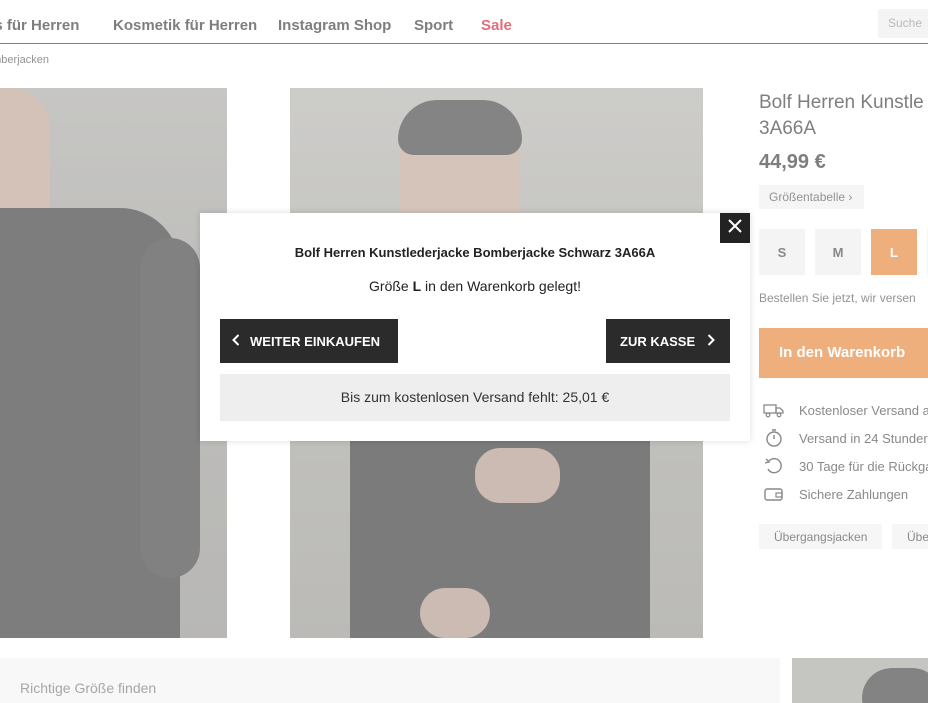 Image resolution: width=928 pixels, height=703 pixels. I want to click on close-button, so click(735, 228).